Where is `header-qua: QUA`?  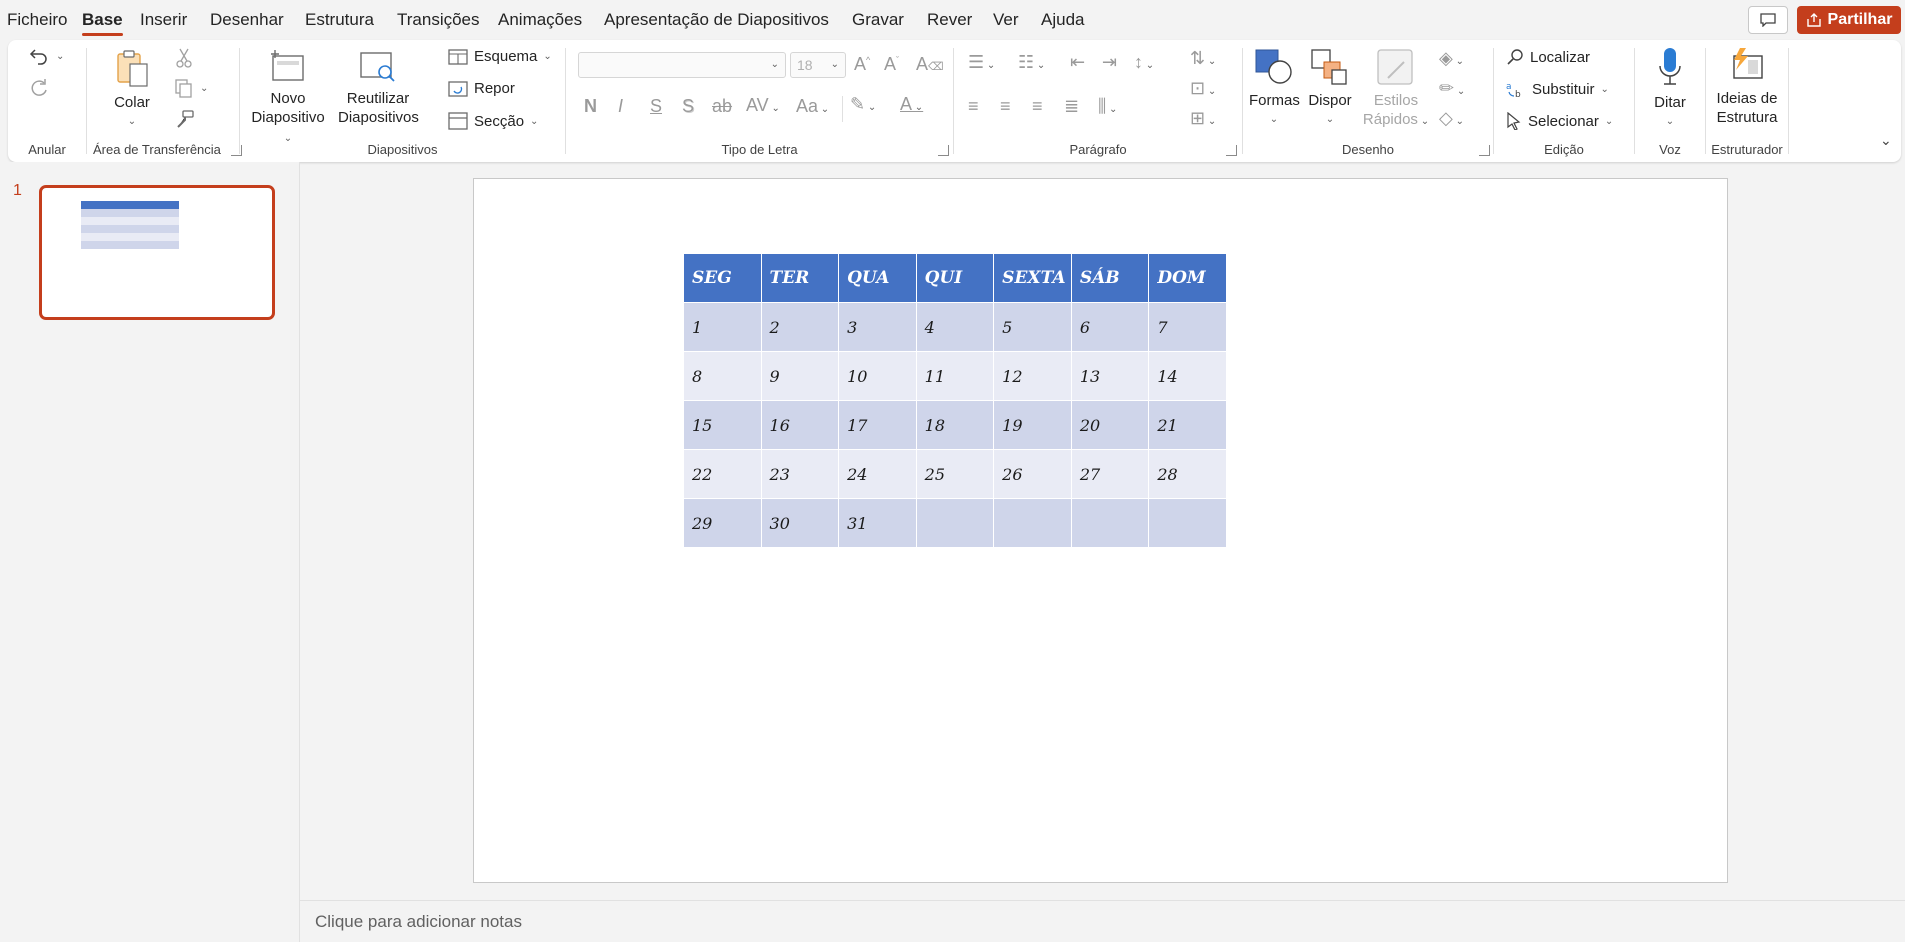
header-qua: QUA is located at coordinates (877, 278).